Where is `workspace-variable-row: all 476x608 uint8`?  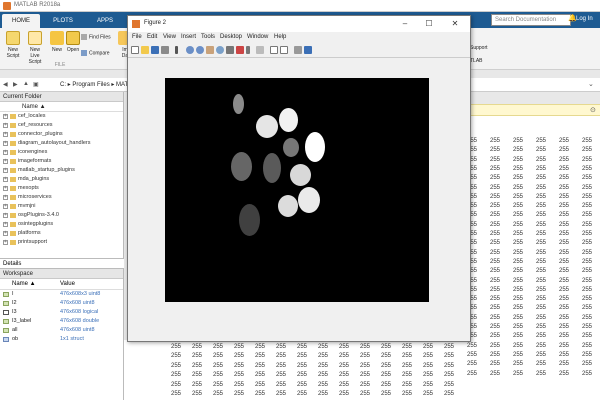 workspace-variable-row: all 476x608 uint8 is located at coordinates (61, 330).